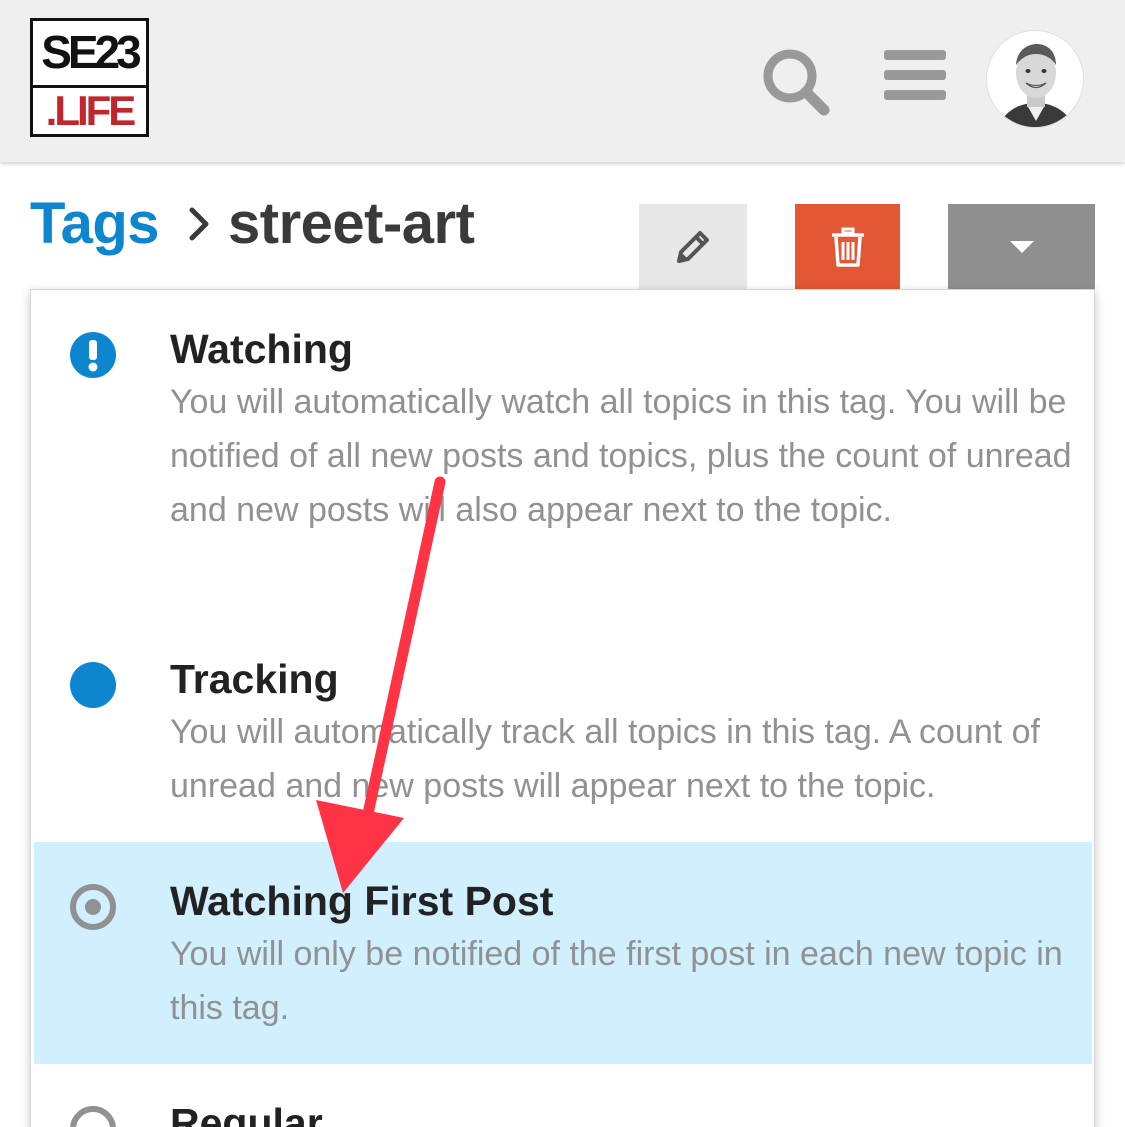  Describe the element at coordinates (93, 355) in the screenshot. I see `exclamation-circle-icon` at that location.